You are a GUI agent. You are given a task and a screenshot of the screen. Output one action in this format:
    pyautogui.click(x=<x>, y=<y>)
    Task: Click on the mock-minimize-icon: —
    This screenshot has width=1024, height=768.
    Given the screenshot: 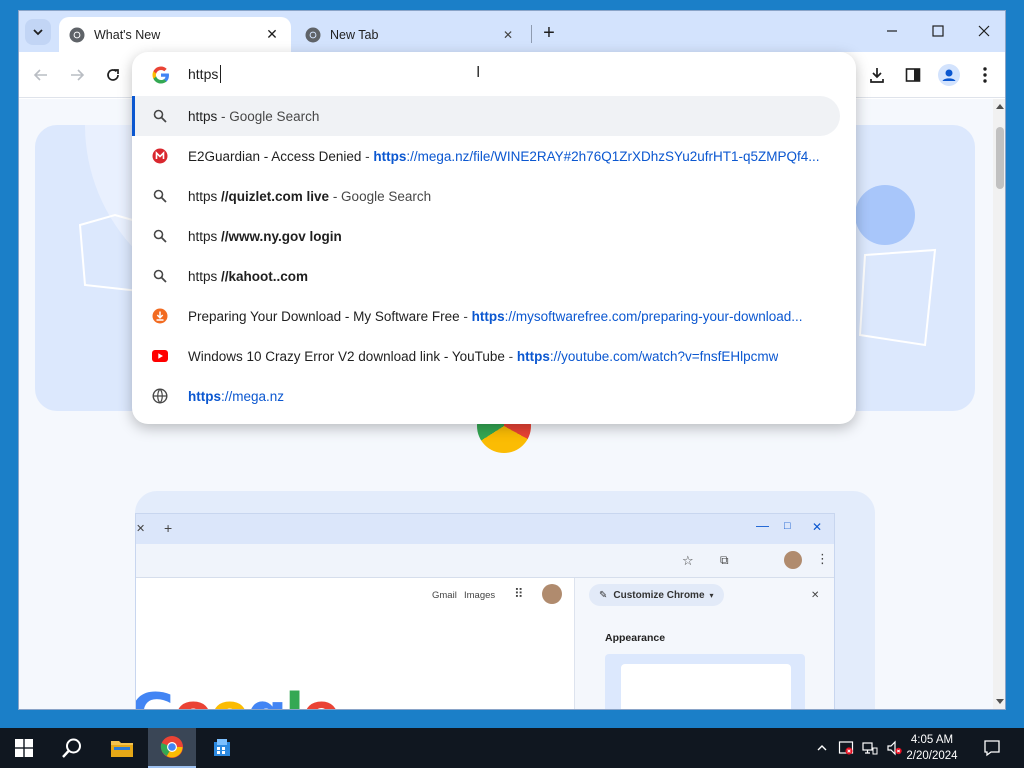 What is the action you would take?
    pyautogui.click(x=762, y=525)
    